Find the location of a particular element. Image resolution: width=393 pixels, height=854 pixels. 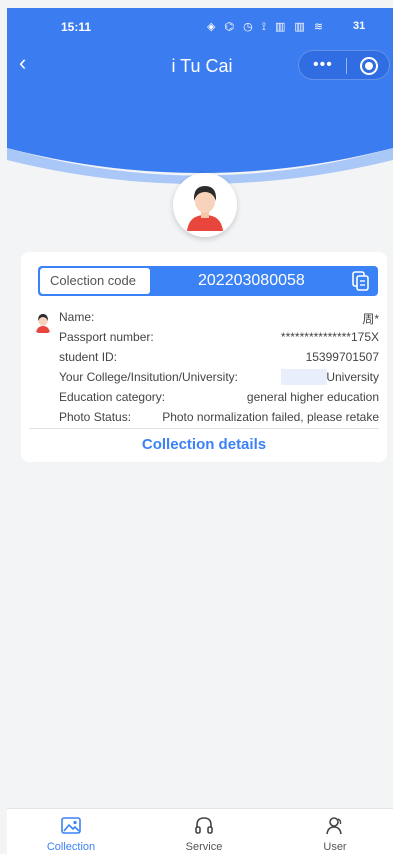

copy-icon is located at coordinates (361, 281).